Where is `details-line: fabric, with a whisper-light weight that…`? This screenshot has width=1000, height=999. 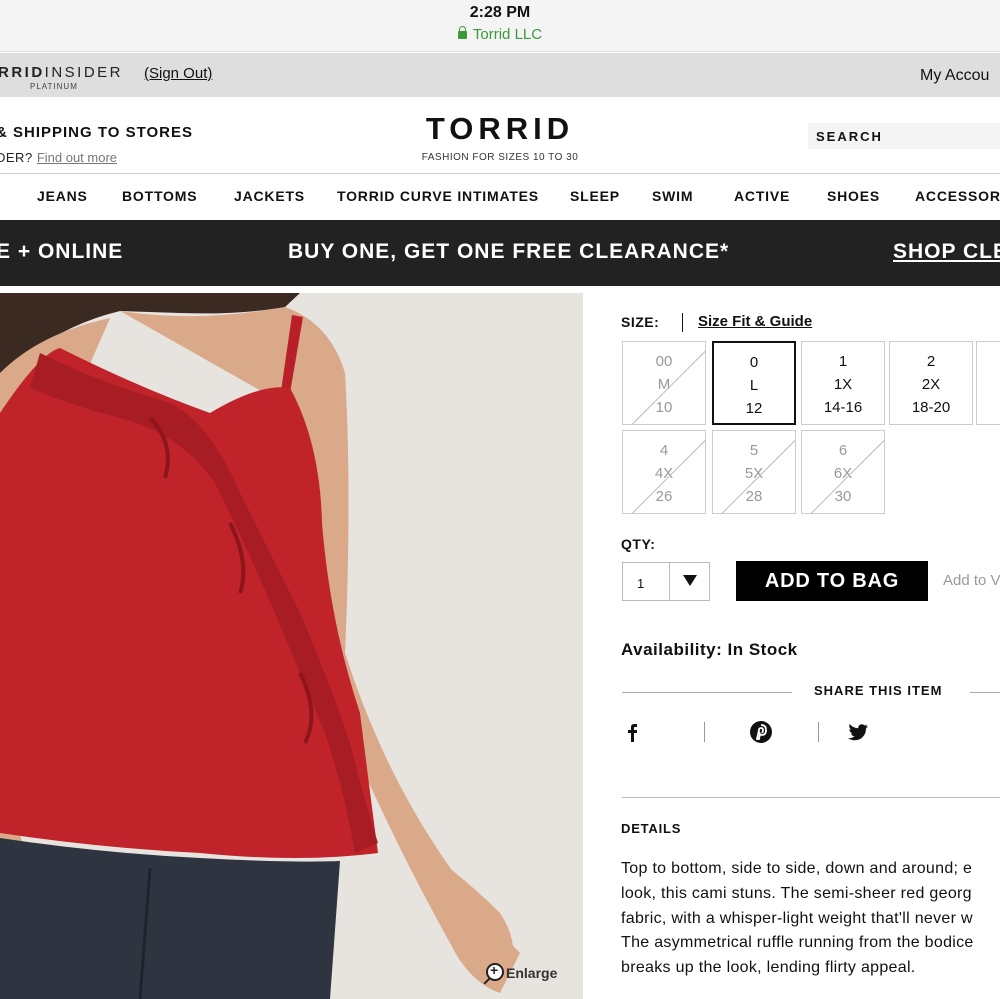
details-line: fabric, with a whisper-light weight that… is located at coordinates (797, 918).